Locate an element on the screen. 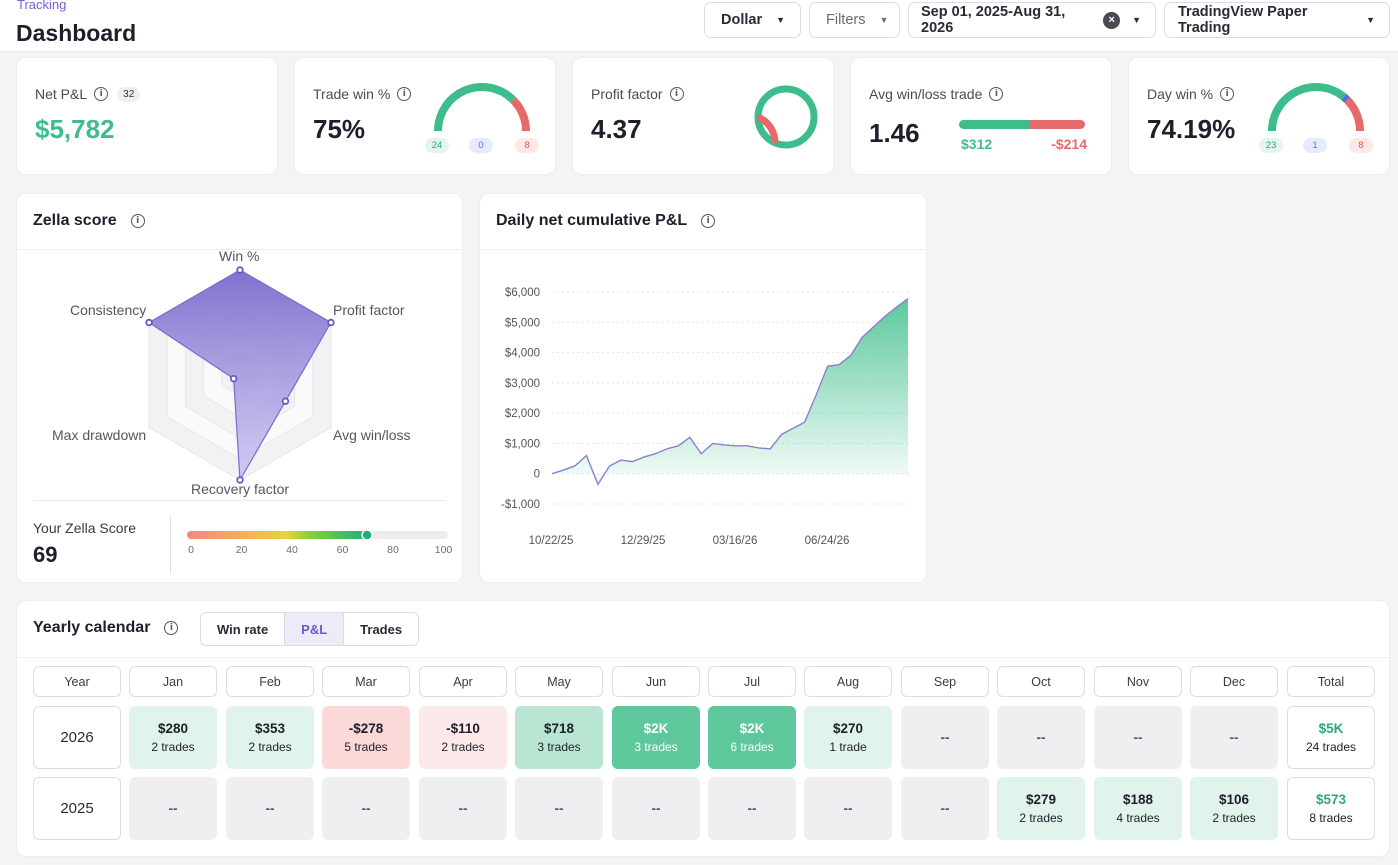  radar-label-win: Win % is located at coordinates (239, 256).